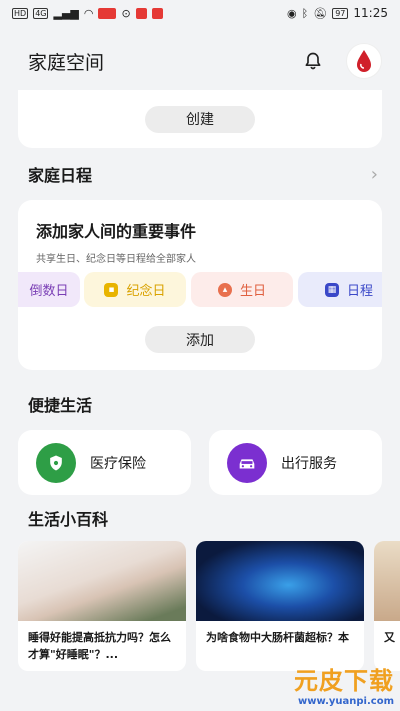 This screenshot has height=711, width=400. I want to click on travel-service-button: 出行服务, so click(295, 462).